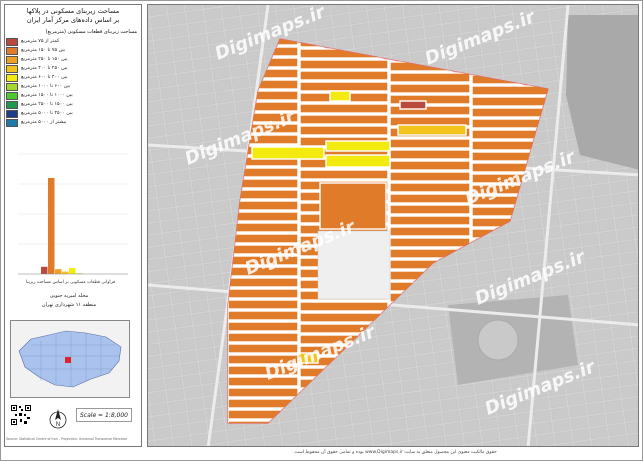 The image size is (643, 461). I want to click on north-label: N, so click(58, 425).